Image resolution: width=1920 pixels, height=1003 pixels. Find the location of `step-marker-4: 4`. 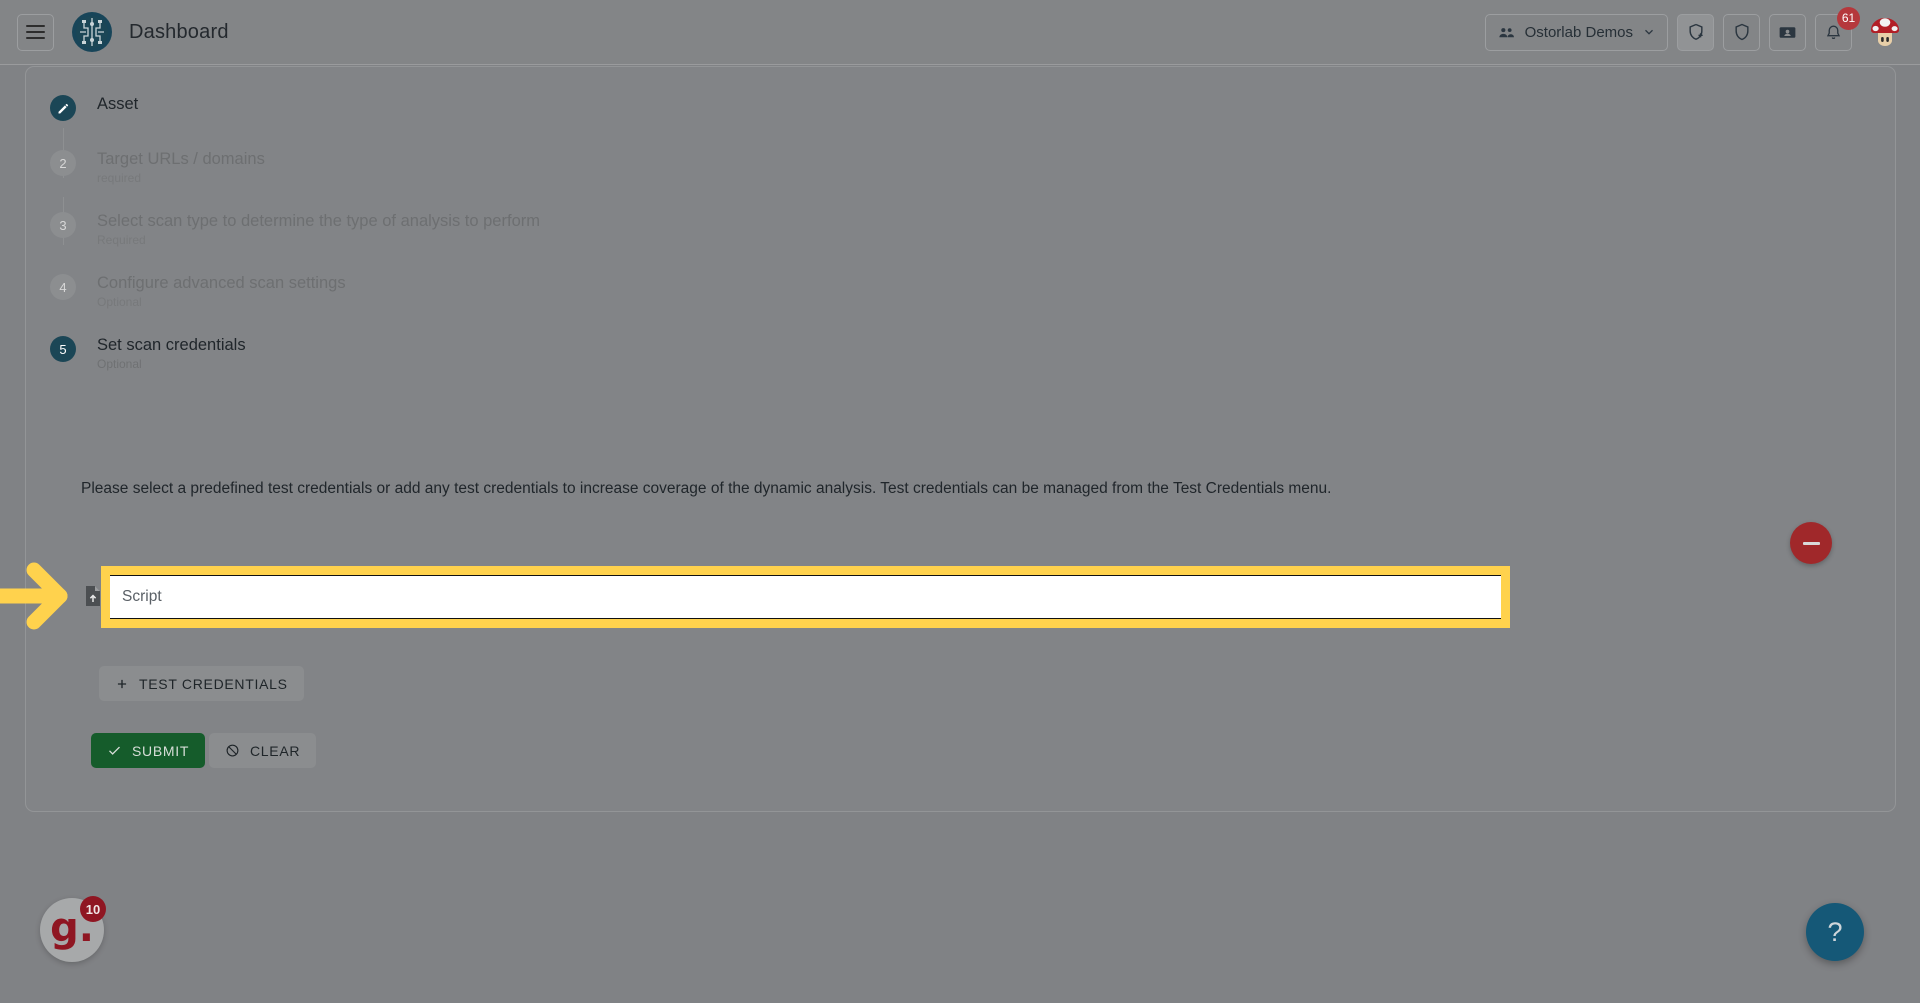

step-marker-4: 4 is located at coordinates (63, 287).